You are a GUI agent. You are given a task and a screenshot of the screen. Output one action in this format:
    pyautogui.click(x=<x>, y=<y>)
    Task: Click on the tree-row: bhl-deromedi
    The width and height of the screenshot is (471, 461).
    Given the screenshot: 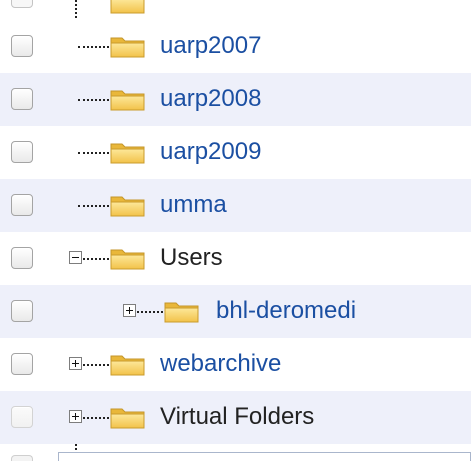 What is the action you would take?
    pyautogui.click(x=235, y=311)
    